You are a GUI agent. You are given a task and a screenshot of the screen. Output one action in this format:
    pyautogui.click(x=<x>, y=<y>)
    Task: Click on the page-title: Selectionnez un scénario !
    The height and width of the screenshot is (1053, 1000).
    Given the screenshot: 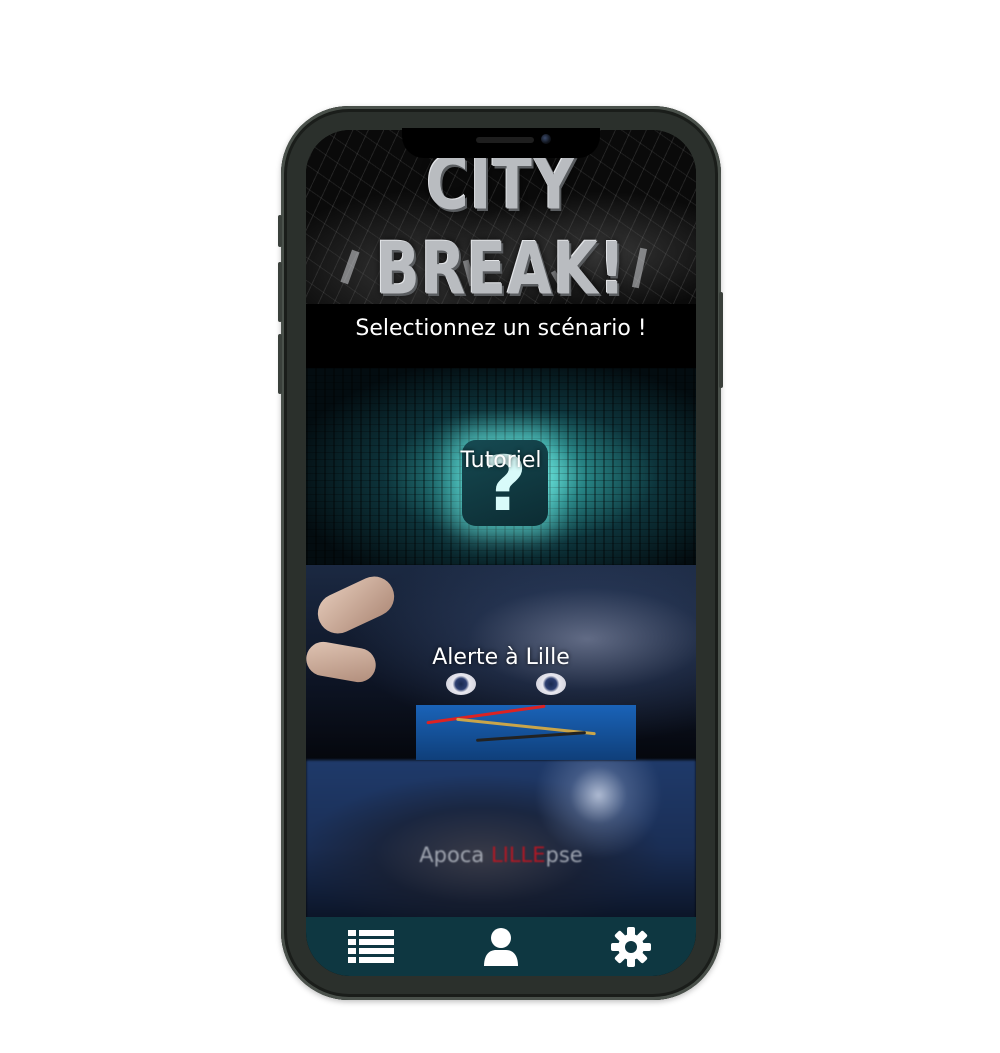 What is the action you would take?
    pyautogui.click(x=501, y=328)
    